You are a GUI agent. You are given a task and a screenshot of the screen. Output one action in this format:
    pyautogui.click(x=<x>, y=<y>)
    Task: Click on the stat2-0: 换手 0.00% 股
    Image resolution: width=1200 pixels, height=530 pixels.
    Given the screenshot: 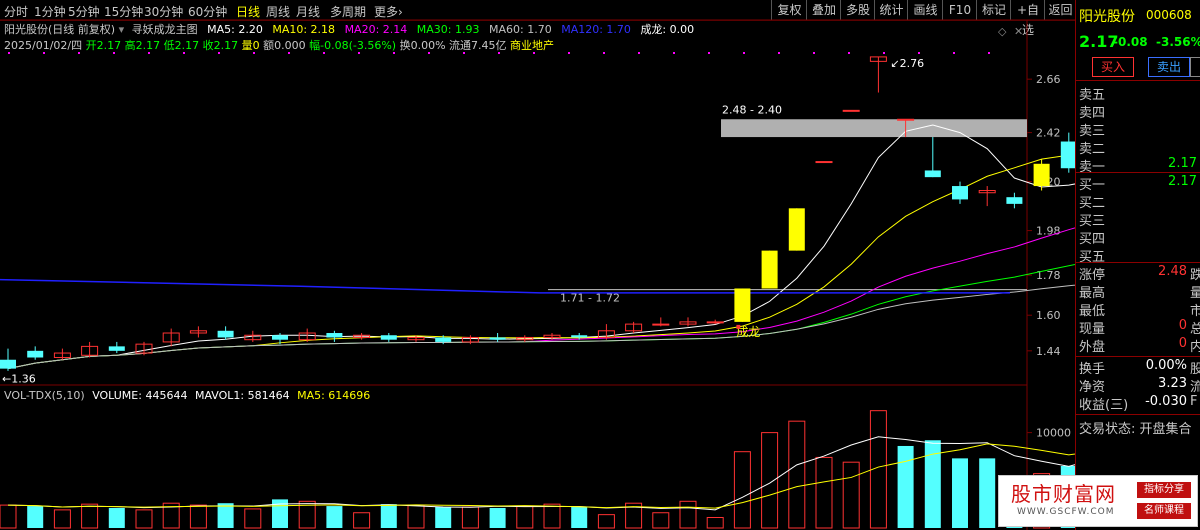 What is the action you would take?
    pyautogui.click(x=1139, y=367)
    